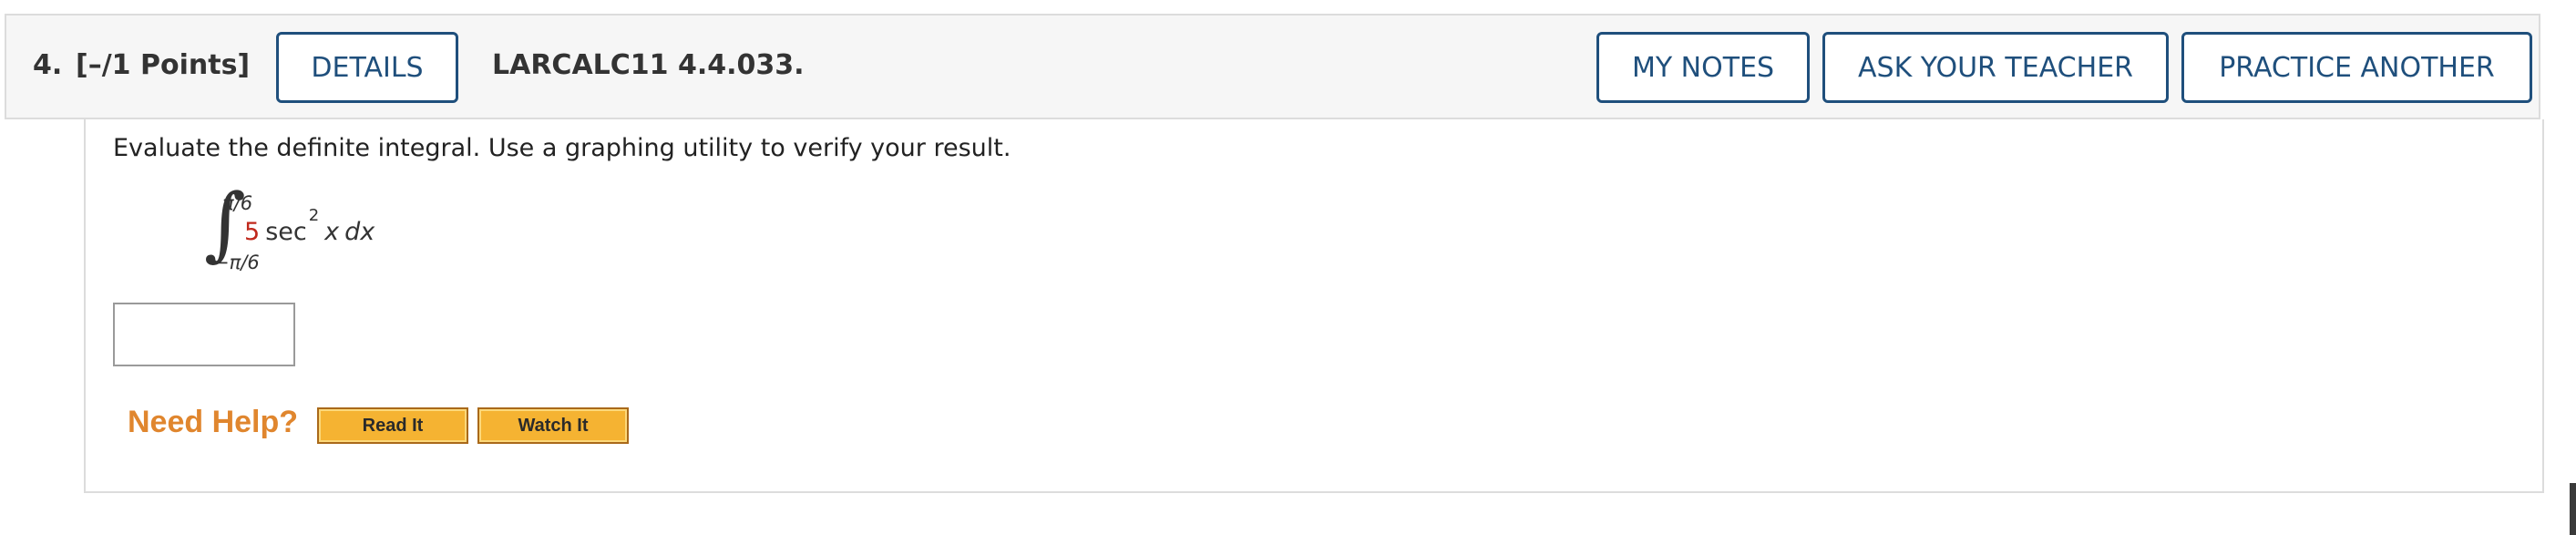 The height and width of the screenshot is (535, 2576). Describe the element at coordinates (649, 65) in the screenshot. I see `question-code: LARCALC11 4.4.033.` at that location.